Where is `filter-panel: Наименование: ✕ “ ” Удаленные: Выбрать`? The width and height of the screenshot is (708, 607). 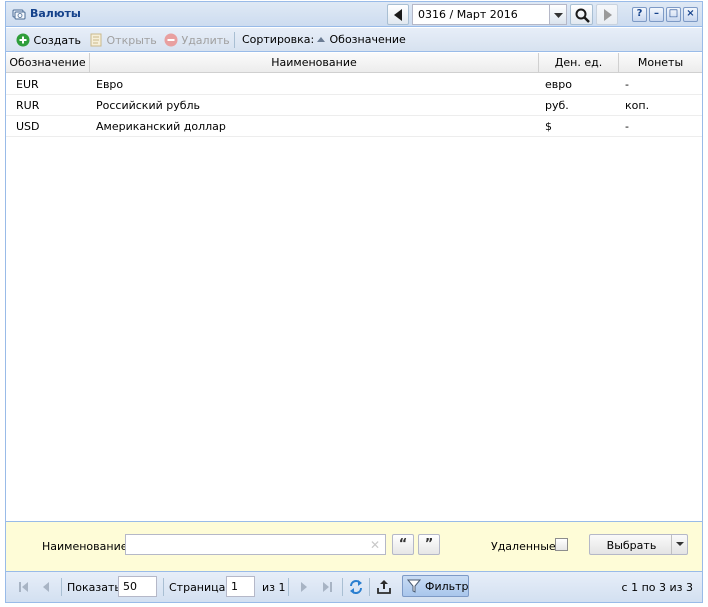
filter-panel: Наименование: ✕ “ ” Удаленные: Выбрать is located at coordinates (354, 546).